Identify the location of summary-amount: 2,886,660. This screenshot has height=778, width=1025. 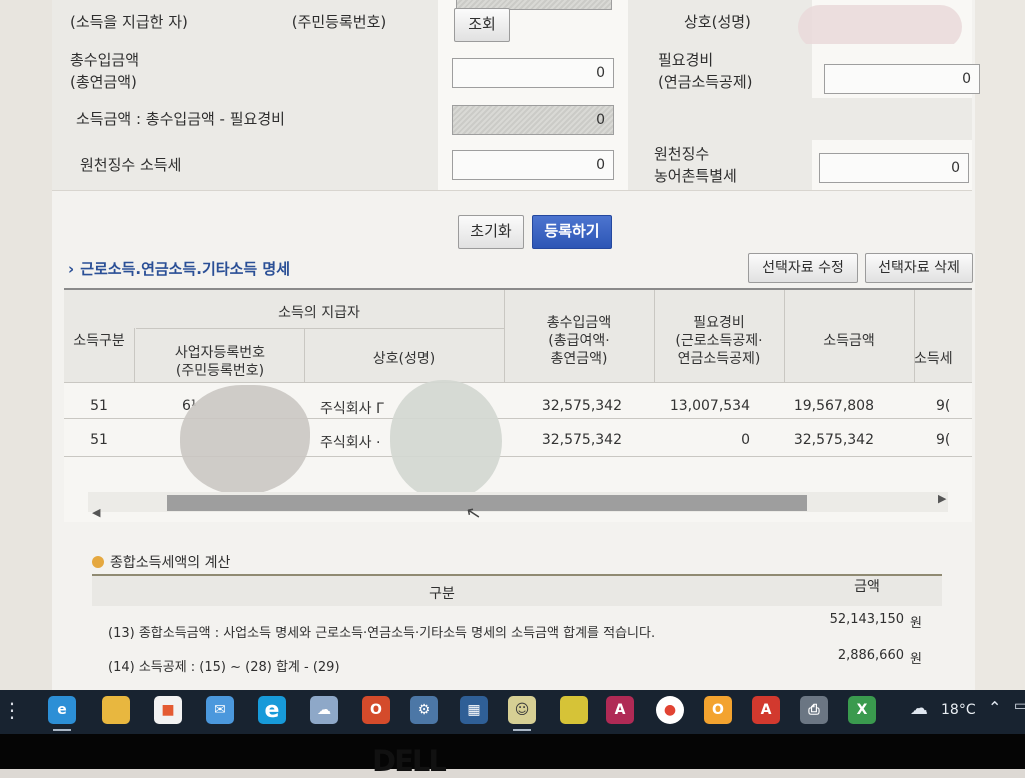
(870, 655).